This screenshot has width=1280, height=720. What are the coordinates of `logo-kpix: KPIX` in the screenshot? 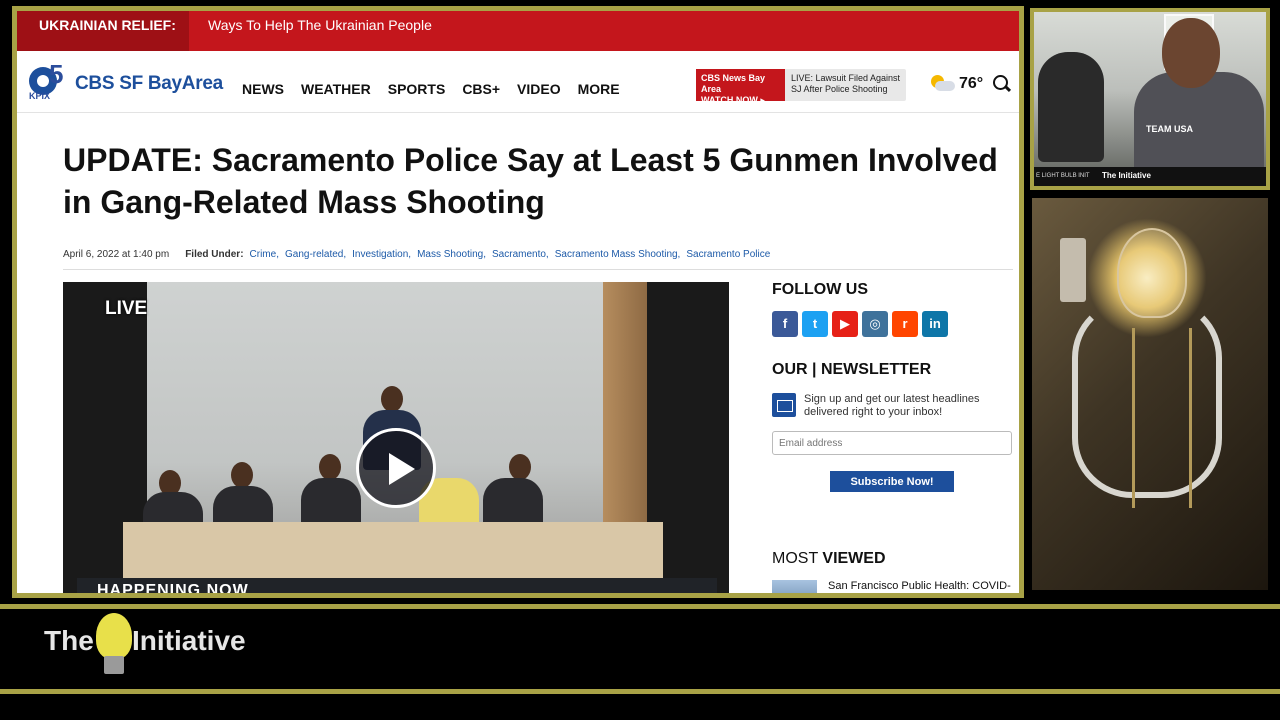 It's located at (40, 96).